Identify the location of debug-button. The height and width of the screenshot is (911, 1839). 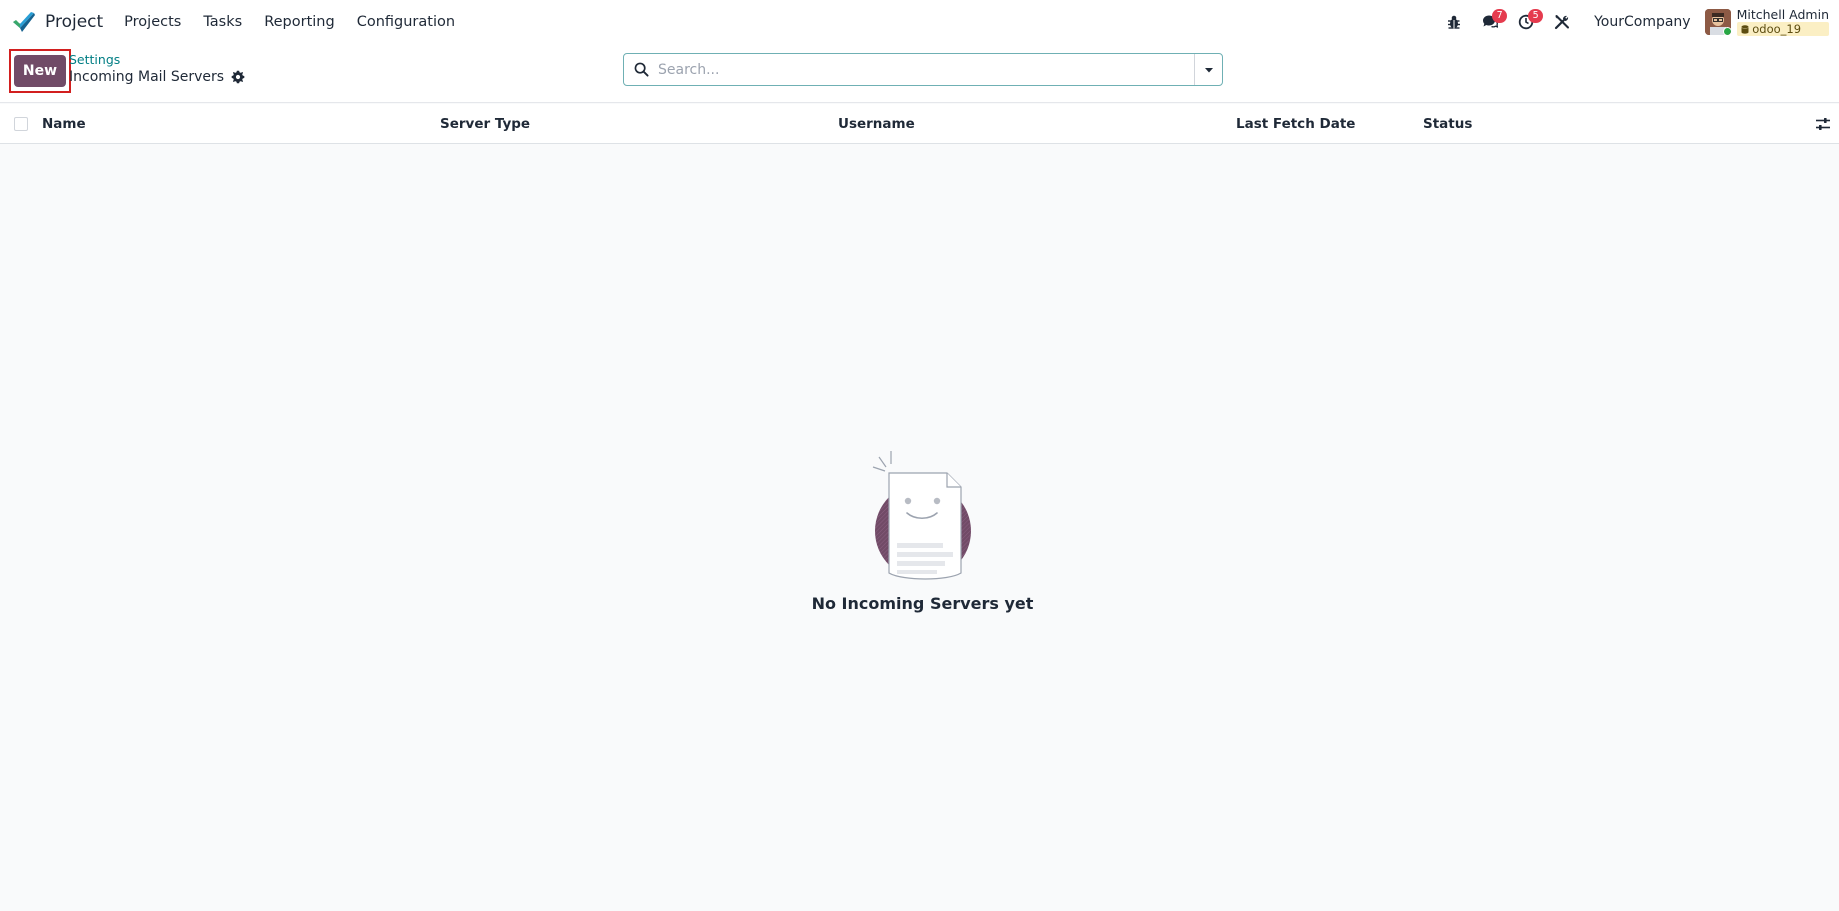
(1454, 22).